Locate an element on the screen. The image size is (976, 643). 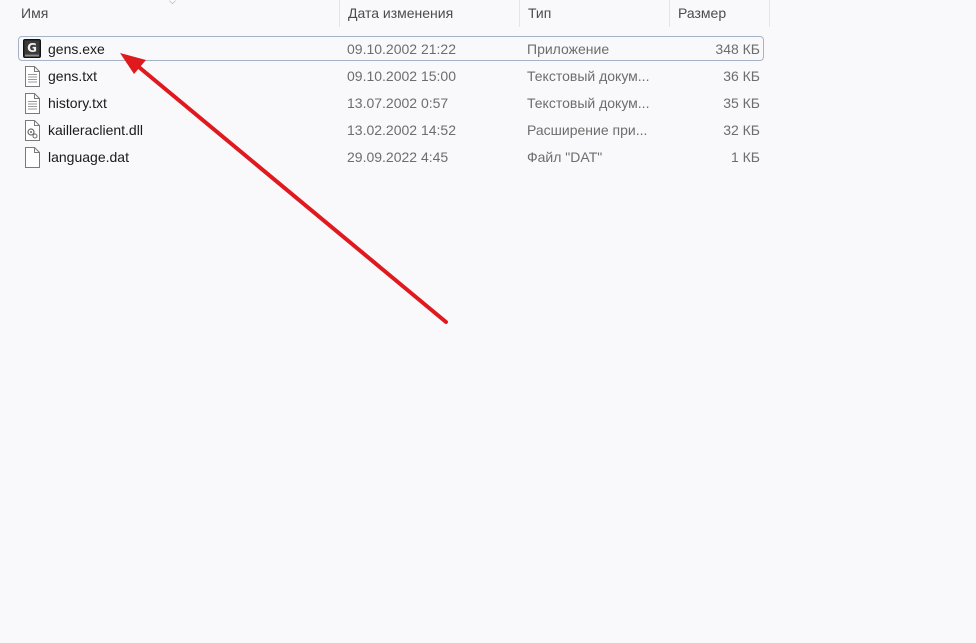
dll-file-icon is located at coordinates (32, 130).